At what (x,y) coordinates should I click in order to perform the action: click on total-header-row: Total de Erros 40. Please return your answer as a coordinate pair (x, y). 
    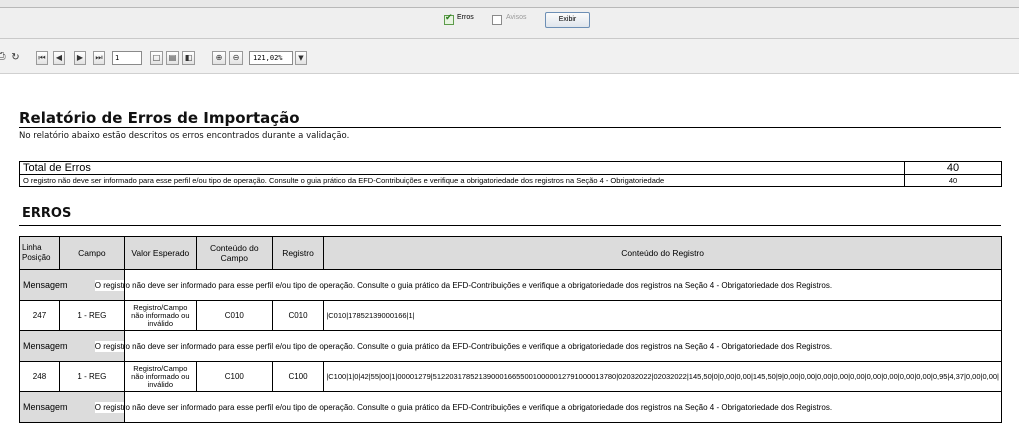
    Looking at the image, I should click on (510, 168).